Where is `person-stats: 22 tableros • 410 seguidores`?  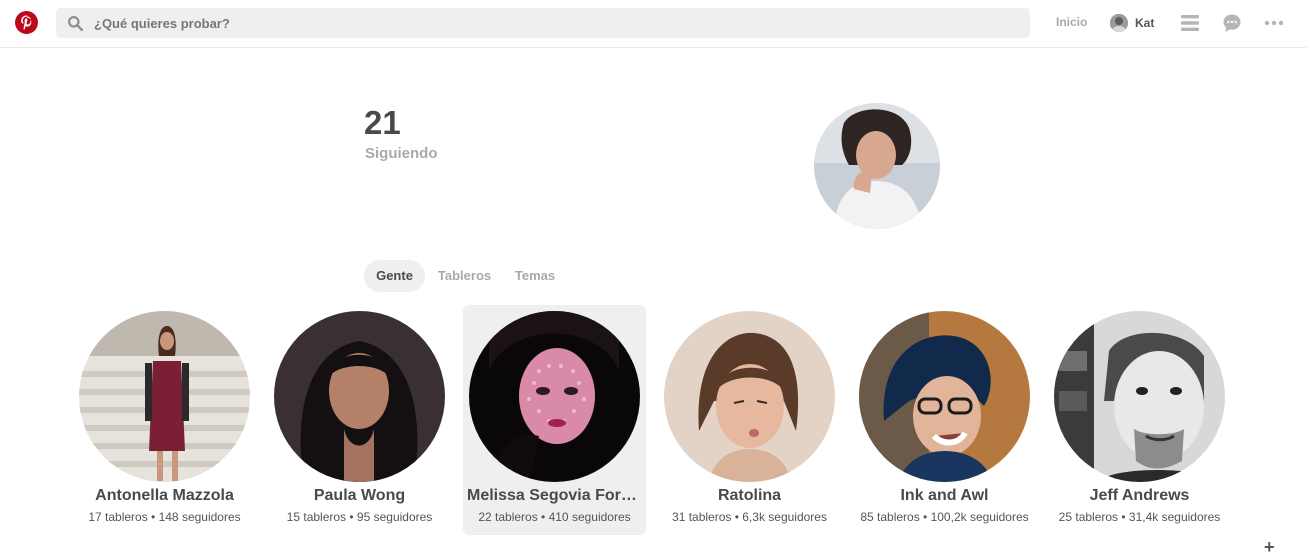
person-stats: 22 tableros • 410 seguidores is located at coordinates (554, 517).